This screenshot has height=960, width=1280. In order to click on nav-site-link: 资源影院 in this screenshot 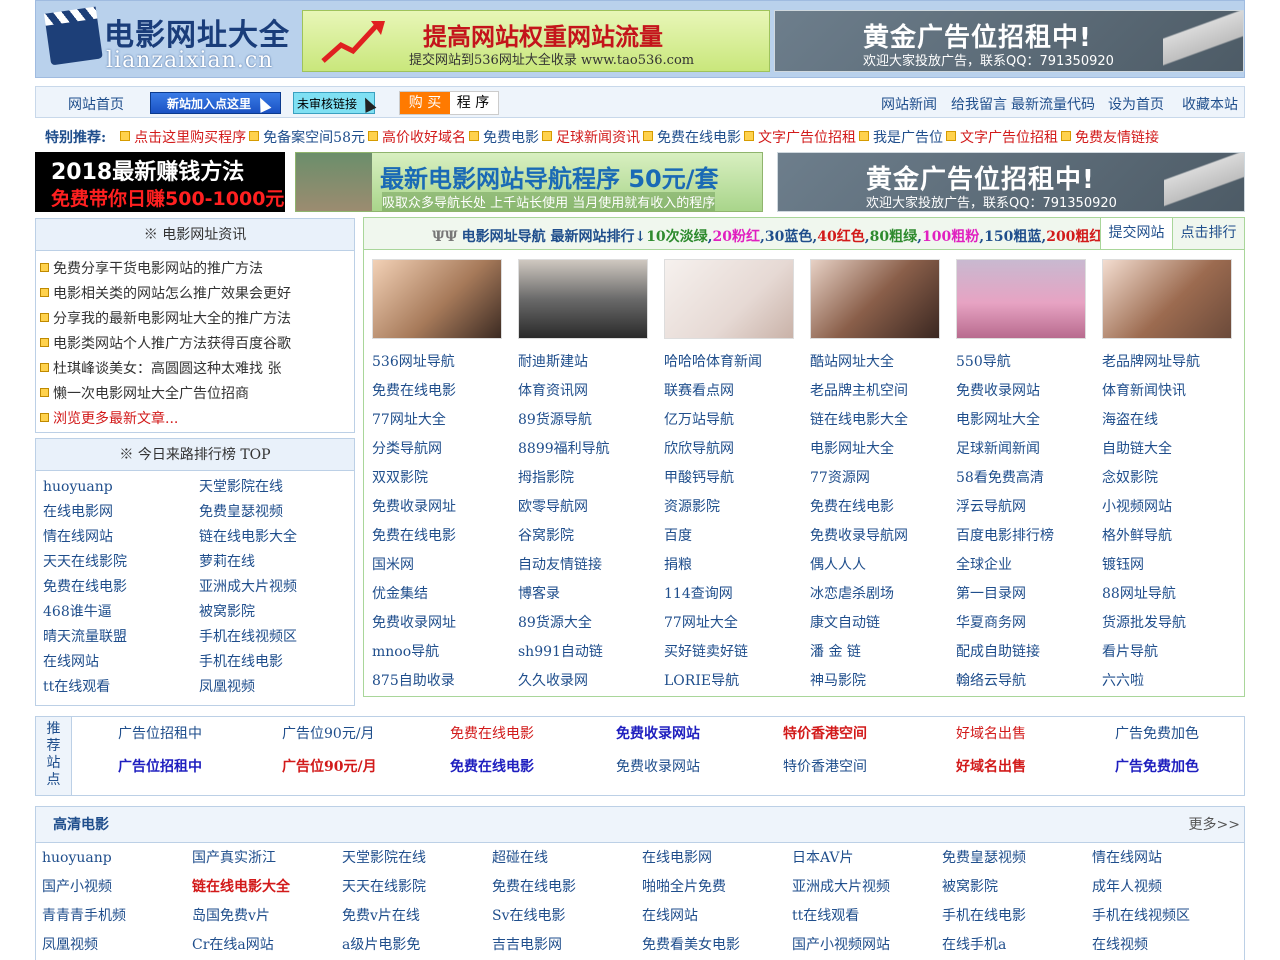, I will do `click(737, 507)`.